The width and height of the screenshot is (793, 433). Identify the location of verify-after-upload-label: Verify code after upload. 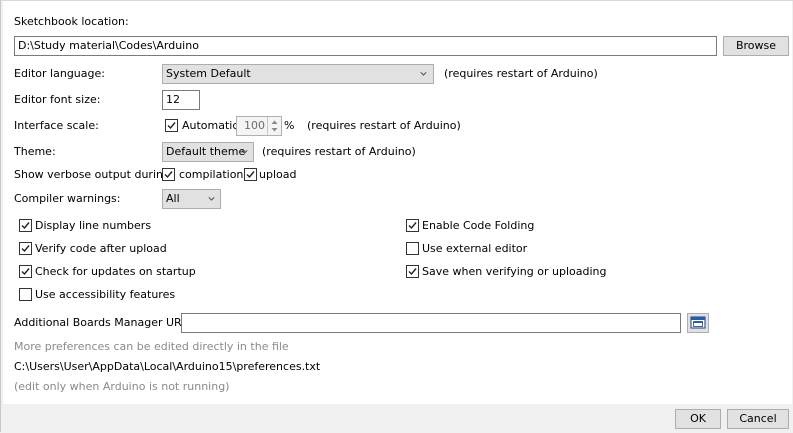
(101, 248).